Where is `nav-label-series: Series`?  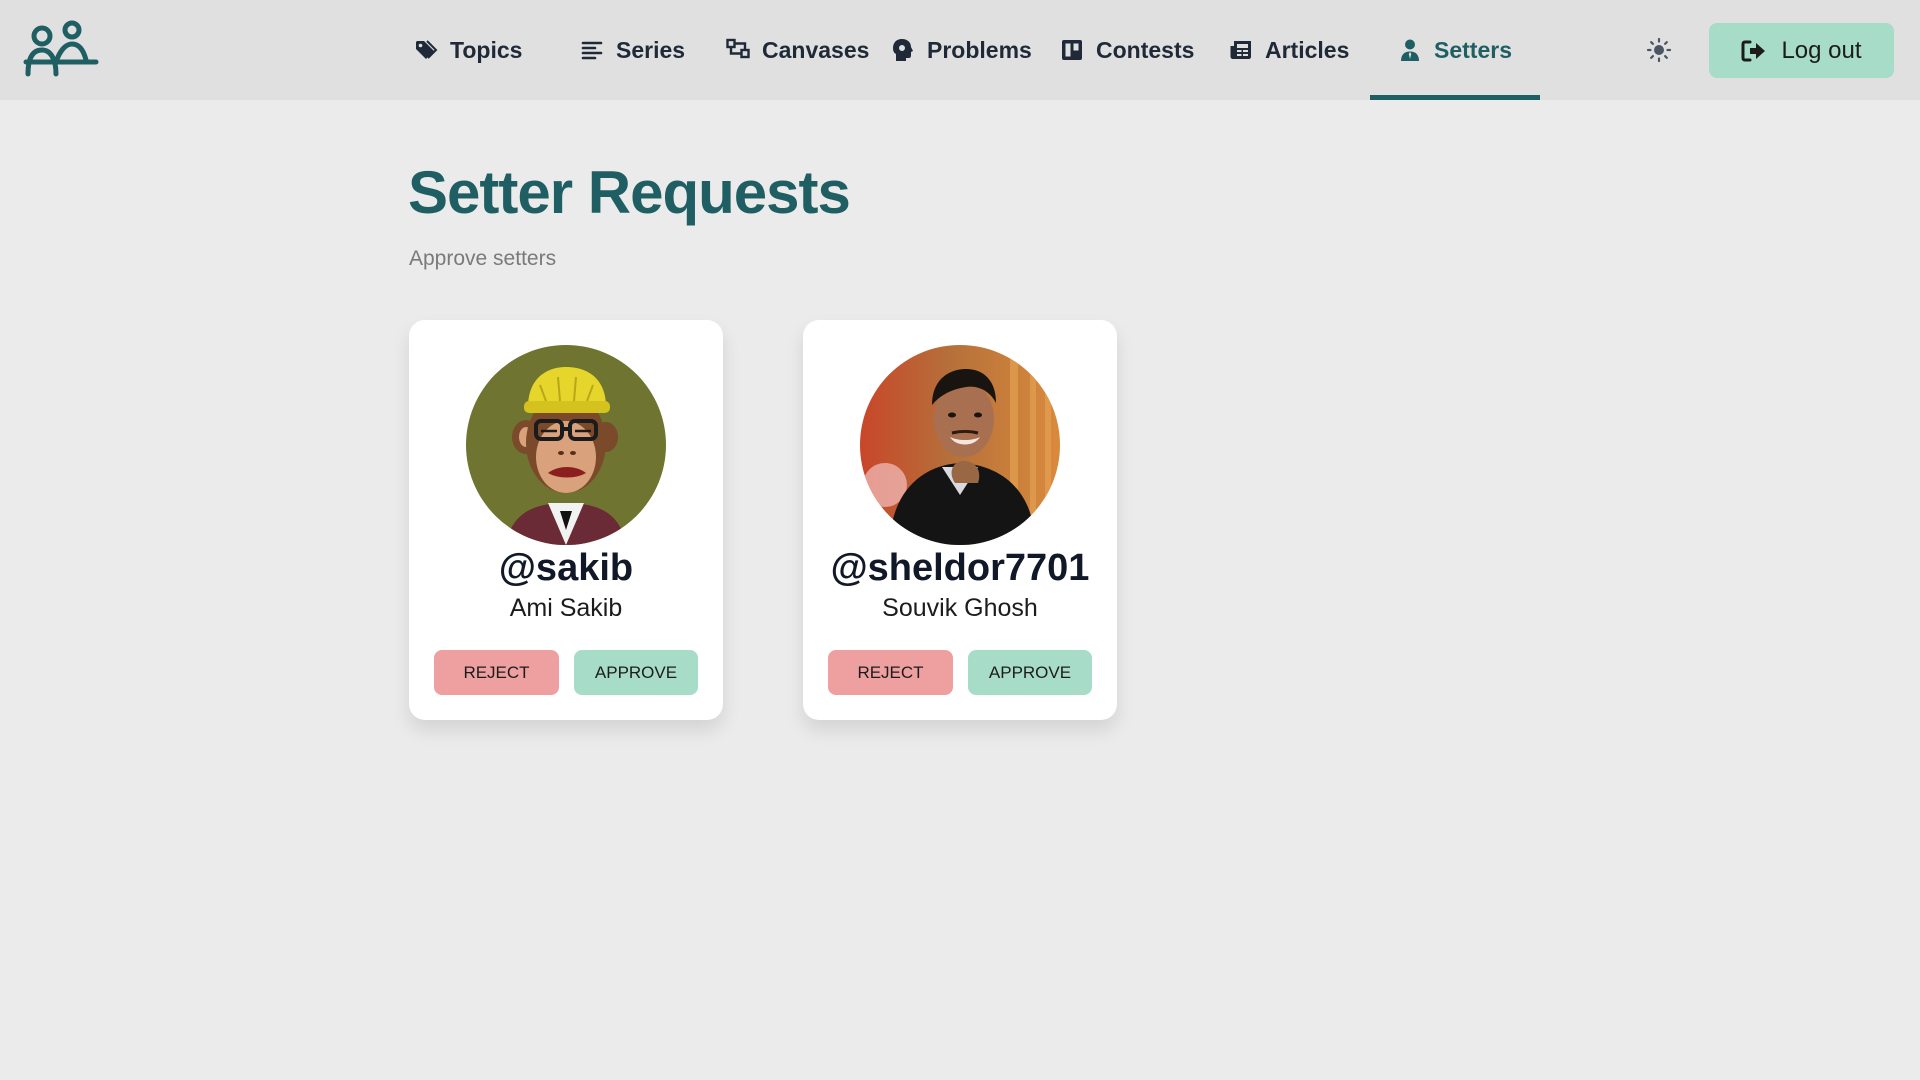 nav-label-series: Series is located at coordinates (651, 49).